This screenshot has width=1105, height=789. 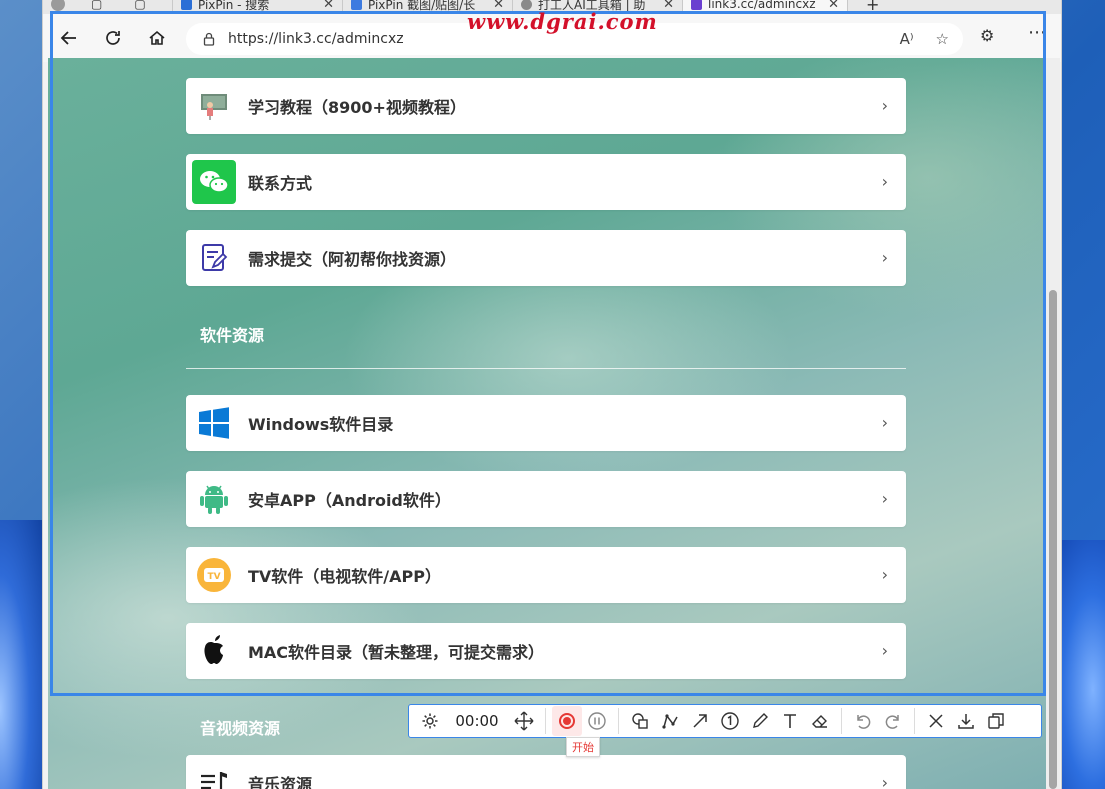 I want to click on link-label: Windows软件目录, so click(x=321, y=424).